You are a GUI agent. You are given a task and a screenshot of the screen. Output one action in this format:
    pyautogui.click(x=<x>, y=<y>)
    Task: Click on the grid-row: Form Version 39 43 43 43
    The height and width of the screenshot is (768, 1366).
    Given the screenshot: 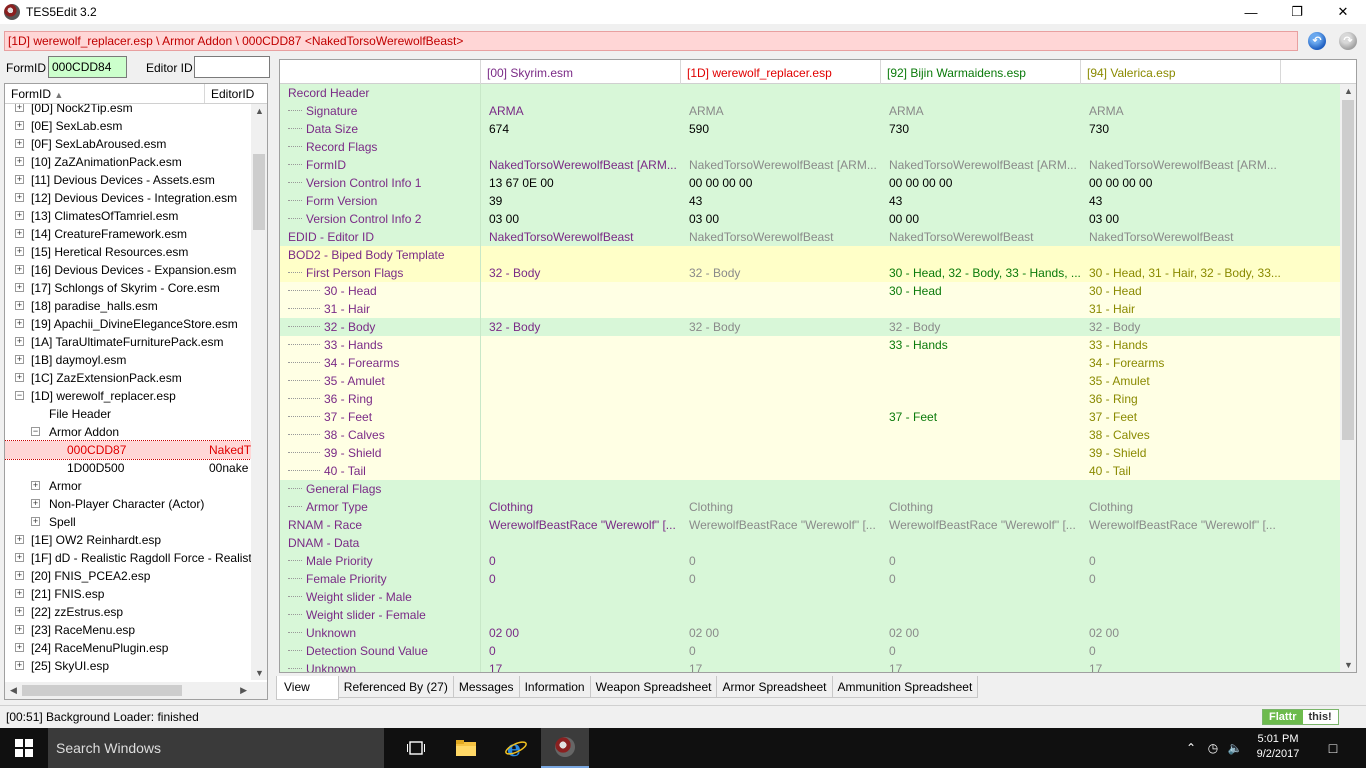 What is the action you would take?
    pyautogui.click(x=810, y=201)
    